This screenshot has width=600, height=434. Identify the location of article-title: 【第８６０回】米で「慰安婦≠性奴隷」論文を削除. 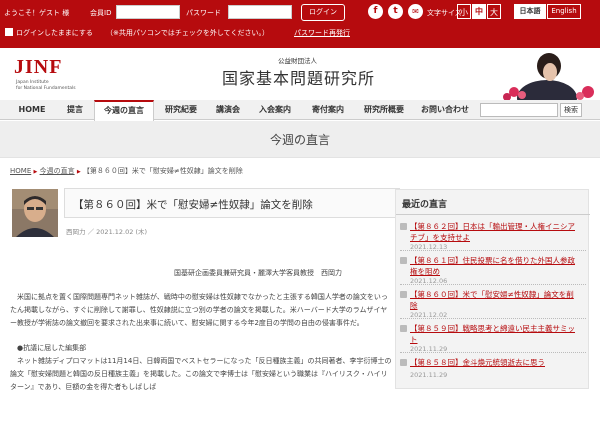
(193, 205).